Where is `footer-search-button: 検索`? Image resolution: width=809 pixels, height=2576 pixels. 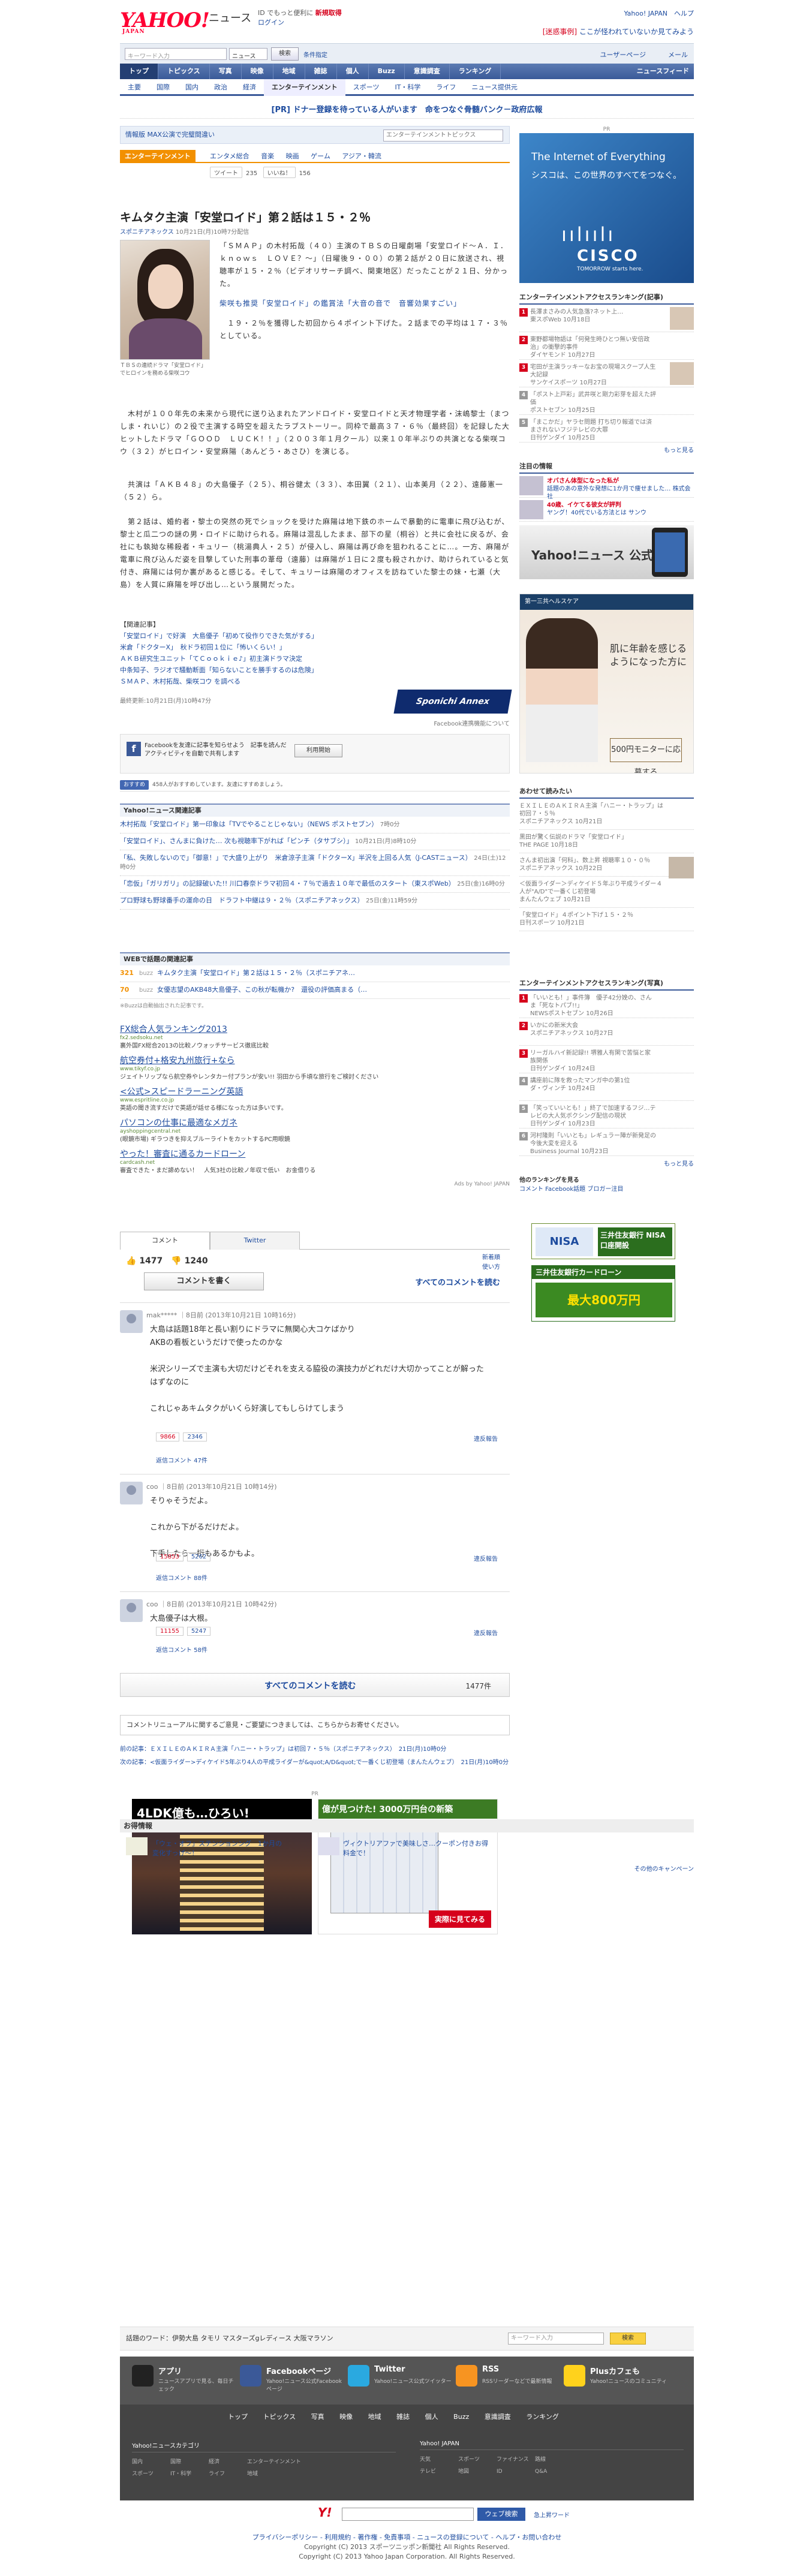
footer-search-button: 検索 is located at coordinates (628, 2339).